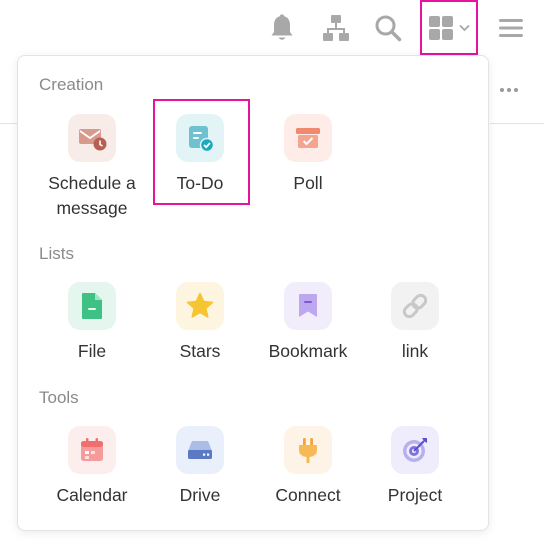  What do you see at coordinates (200, 495) in the screenshot?
I see `menu-item-label: Drive` at bounding box center [200, 495].